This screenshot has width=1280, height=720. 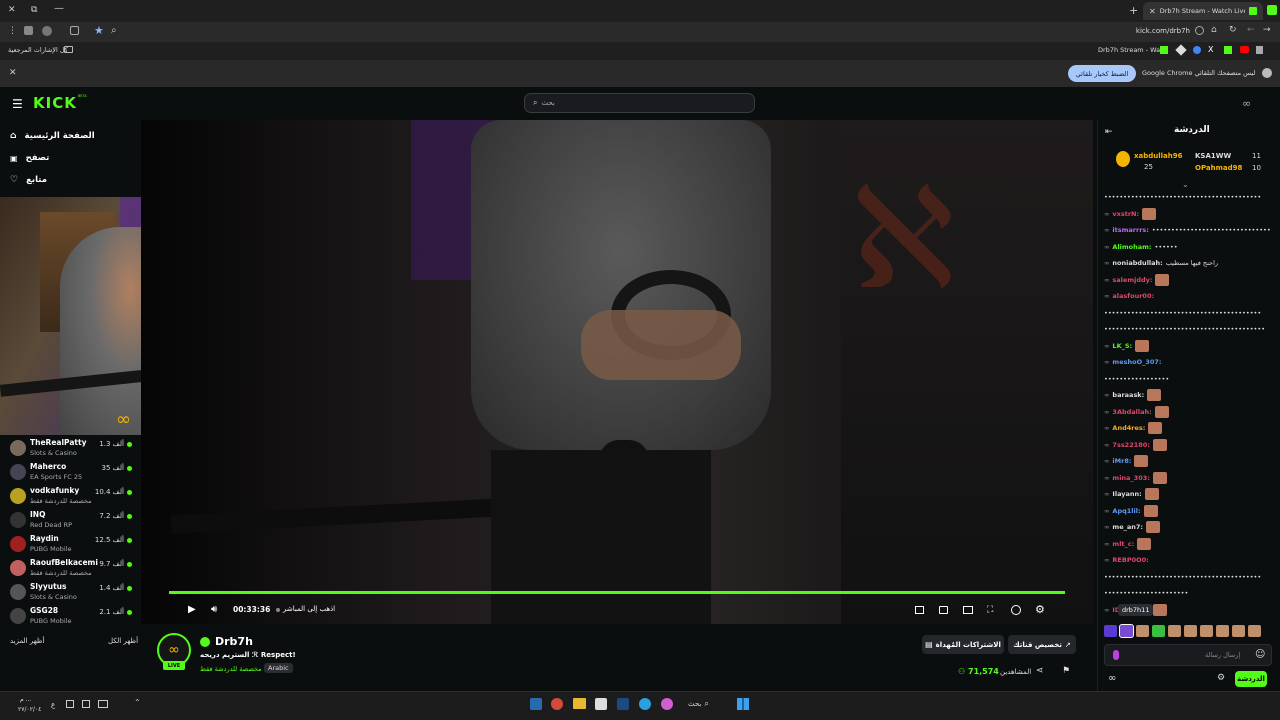 What do you see at coordinates (72, 522) in the screenshot?
I see `channel-item: INQ Red Dead RP 7.2 ألف` at bounding box center [72, 522].